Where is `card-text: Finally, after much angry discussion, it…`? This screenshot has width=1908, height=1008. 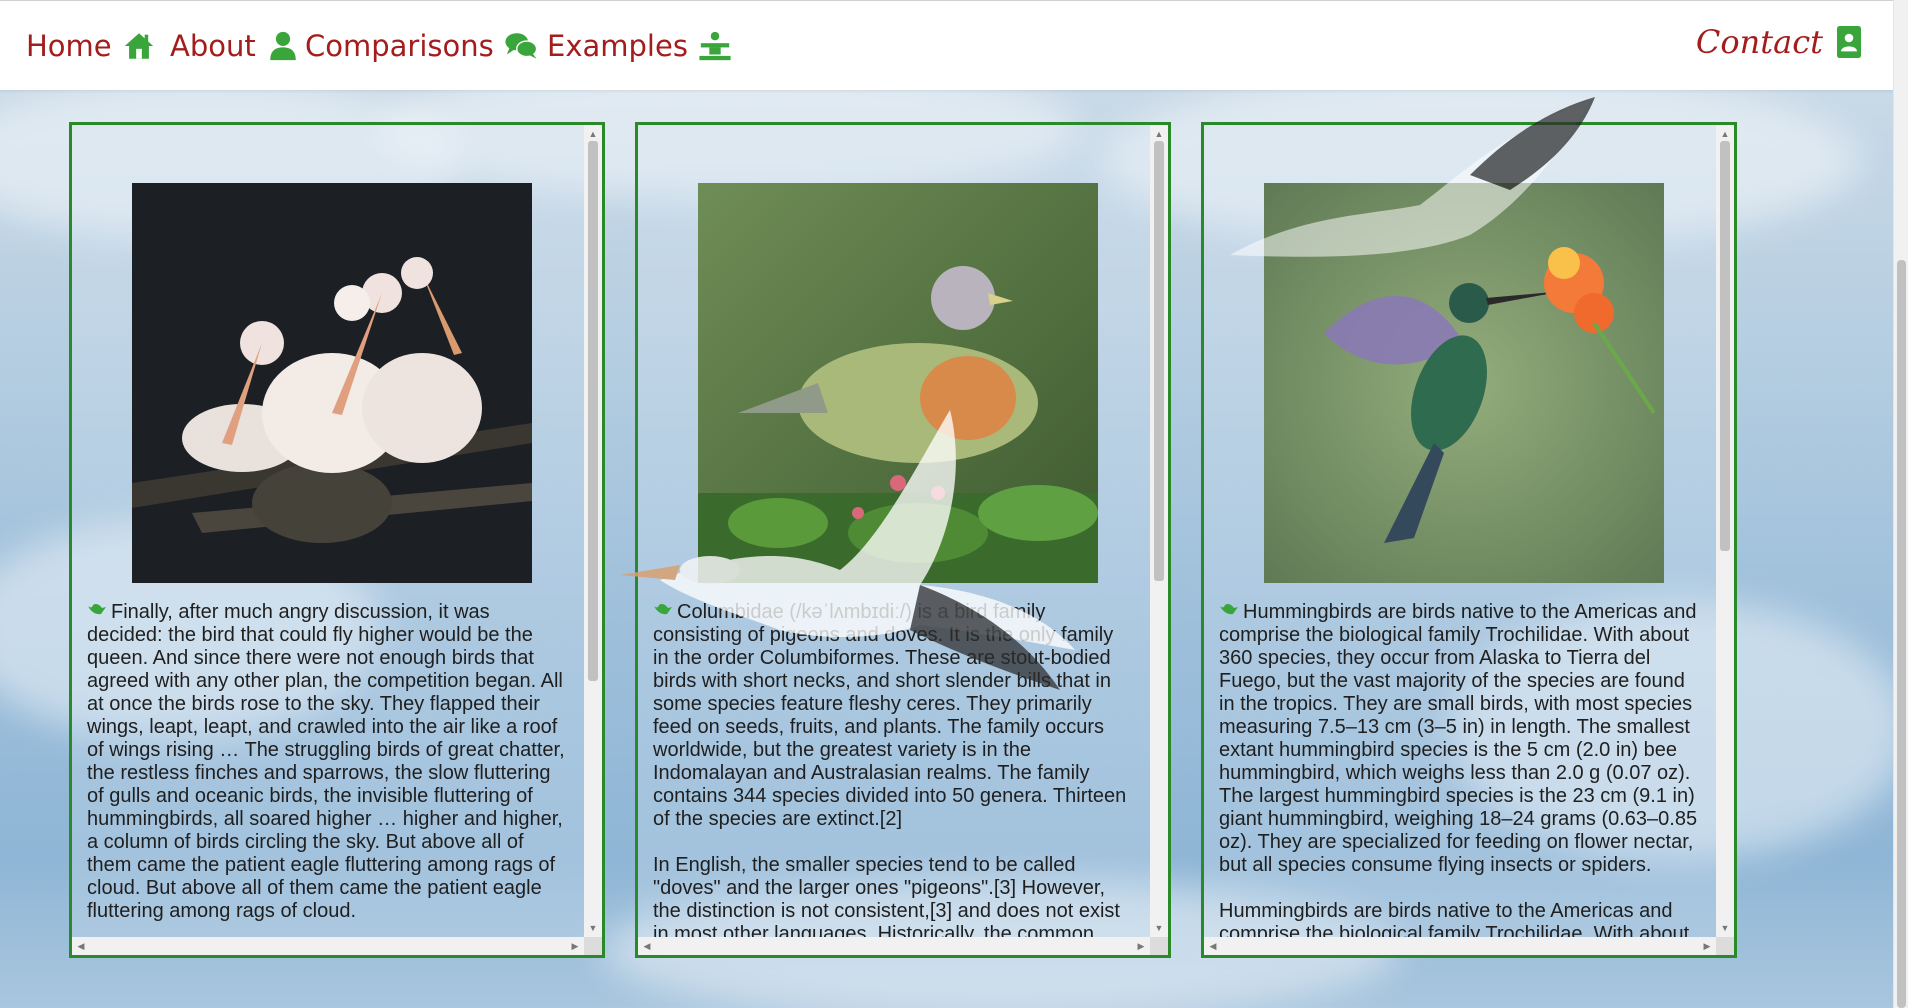
card-text: Finally, after much angry discussion, it… is located at coordinates (327, 769).